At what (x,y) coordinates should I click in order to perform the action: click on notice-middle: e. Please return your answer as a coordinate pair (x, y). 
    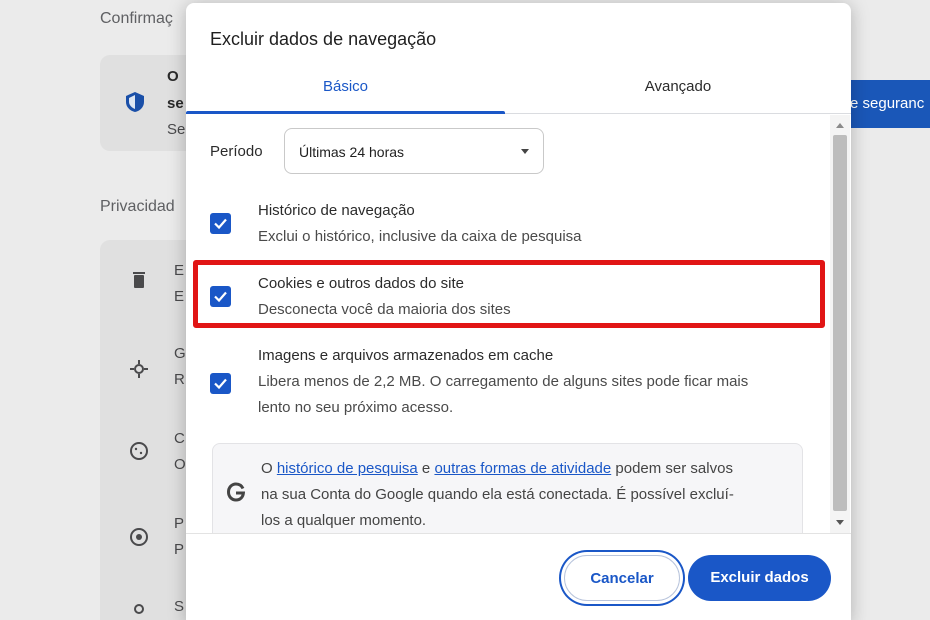
    Looking at the image, I should click on (426, 468).